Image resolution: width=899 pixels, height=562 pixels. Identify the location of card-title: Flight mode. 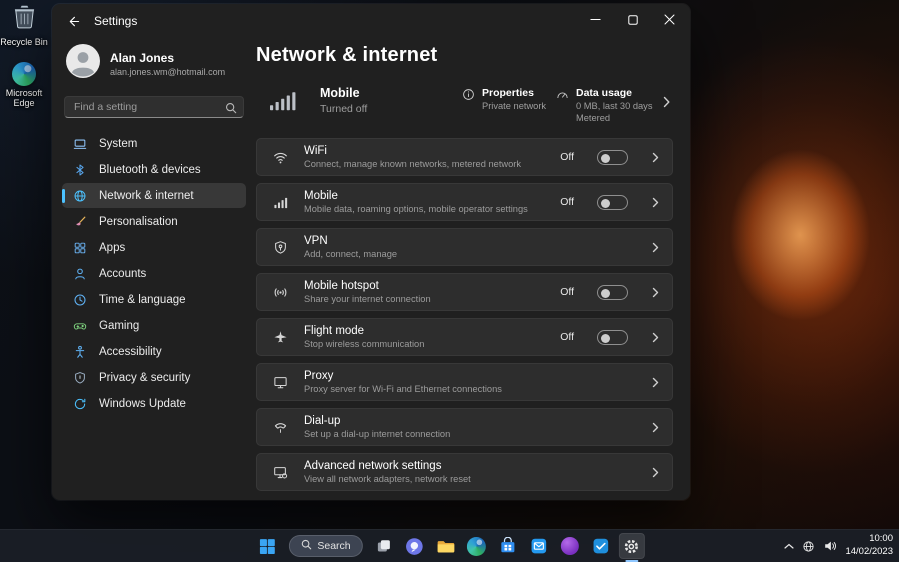
(334, 331).